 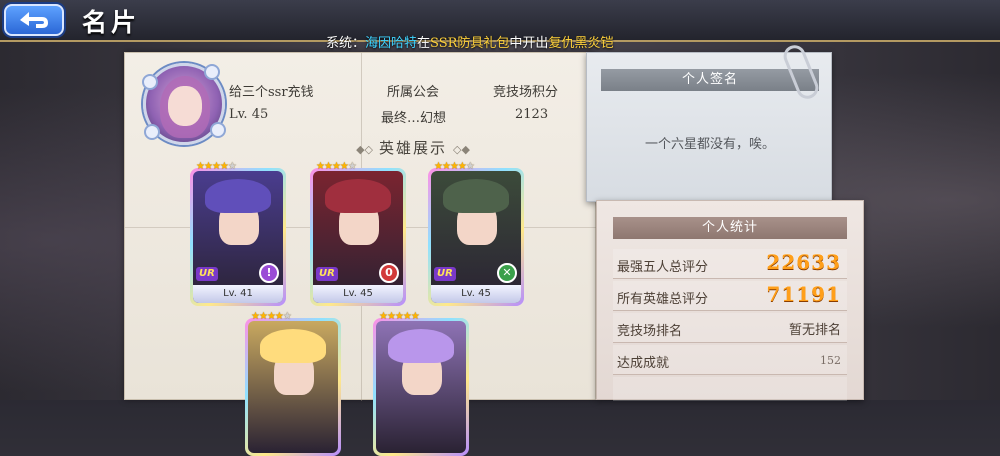 I want to click on system-text-1: 在, so click(x=424, y=43).